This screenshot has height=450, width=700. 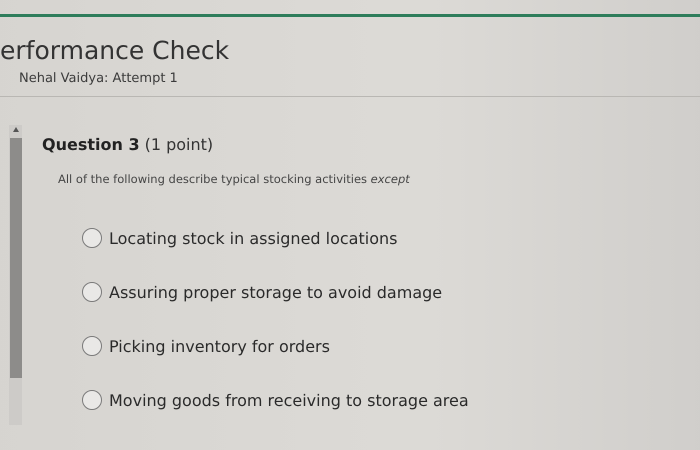 What do you see at coordinates (289, 400) in the screenshot?
I see `answer-option: Moving goods from receiving to storage area` at bounding box center [289, 400].